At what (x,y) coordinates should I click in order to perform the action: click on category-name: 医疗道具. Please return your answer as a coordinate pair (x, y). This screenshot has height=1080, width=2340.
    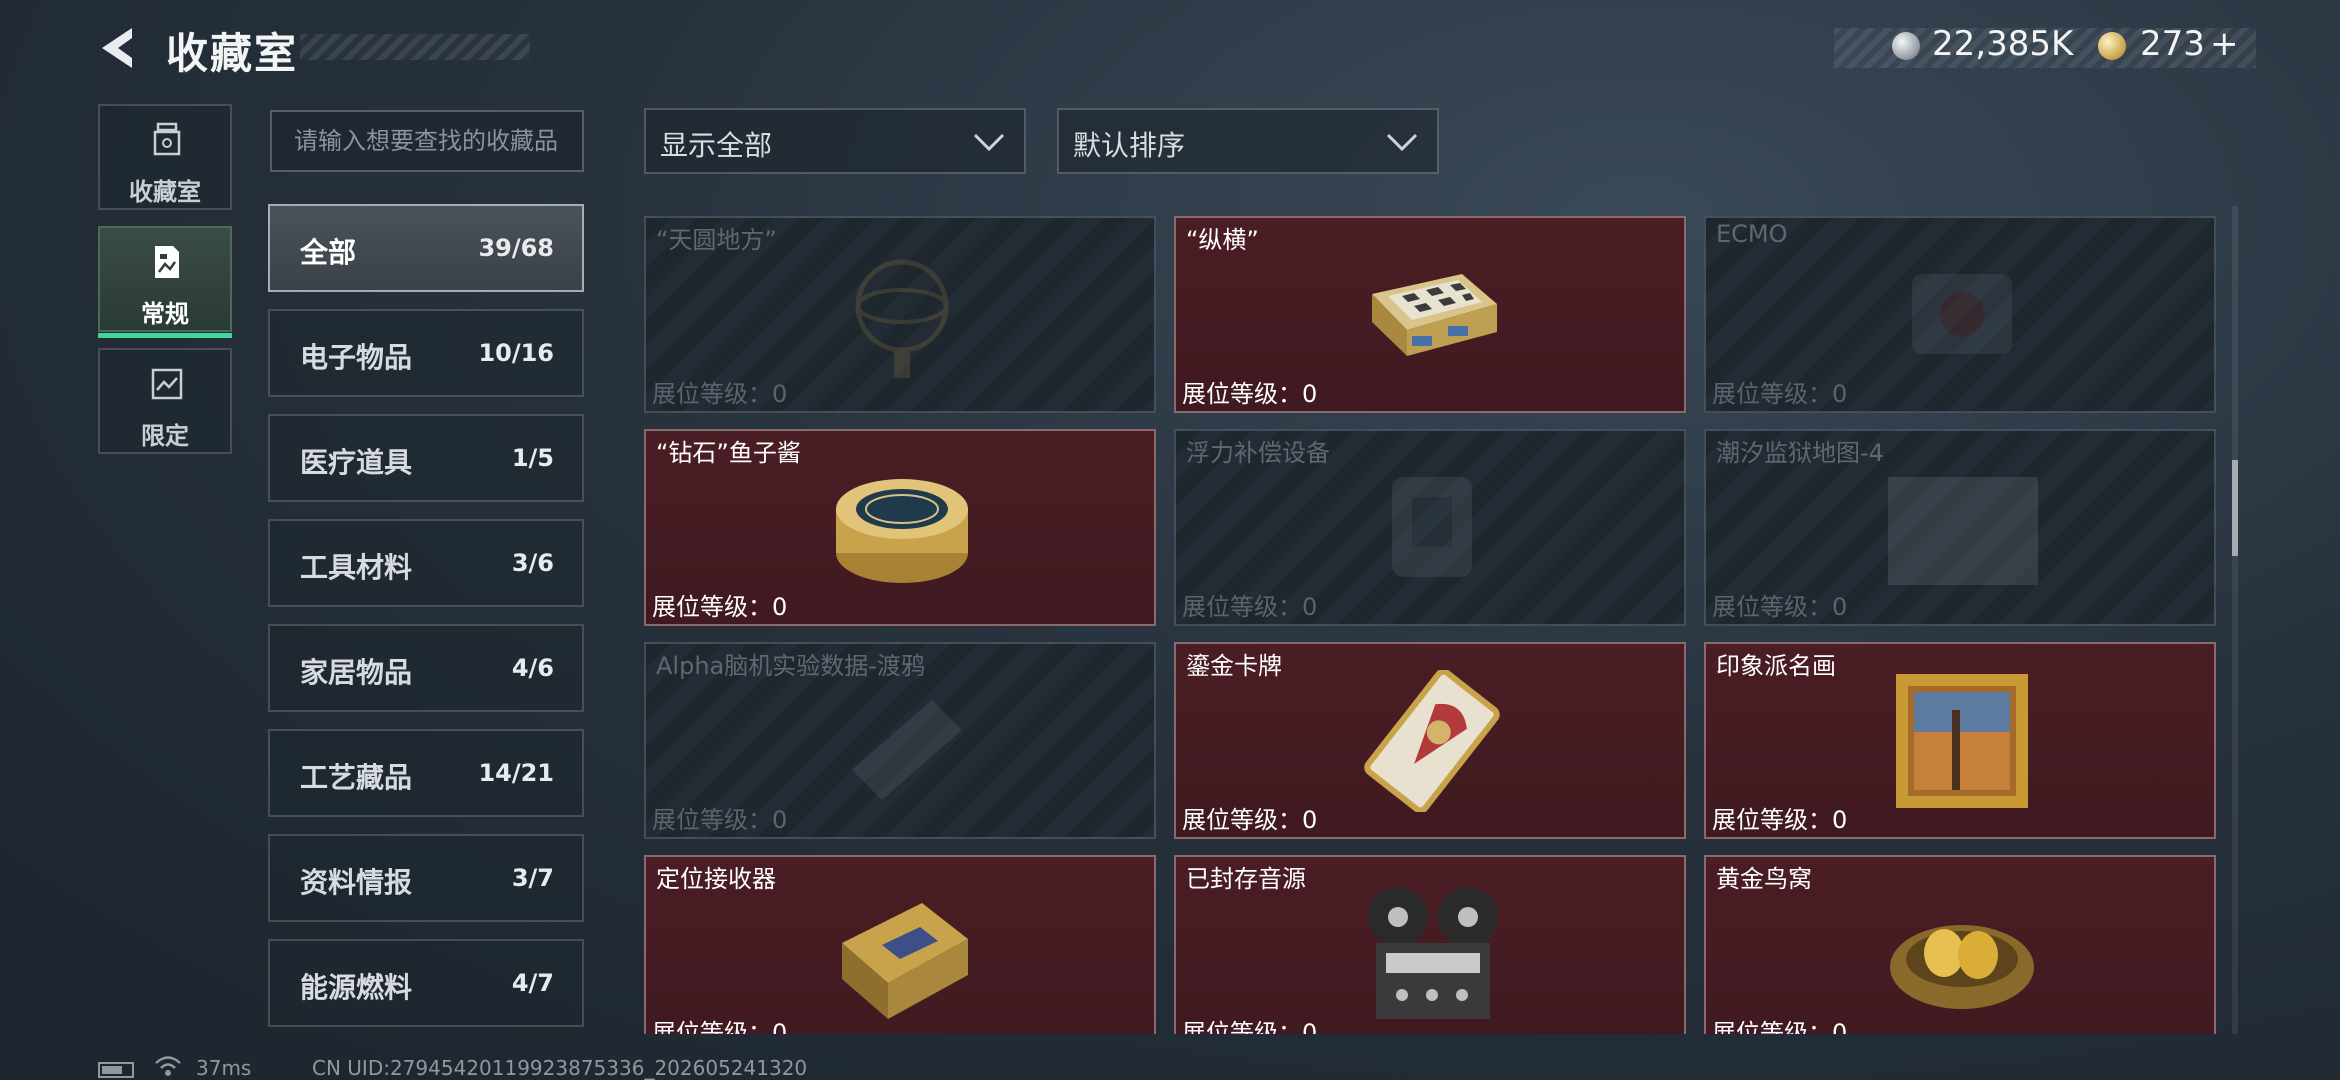
    Looking at the image, I should click on (356, 462).